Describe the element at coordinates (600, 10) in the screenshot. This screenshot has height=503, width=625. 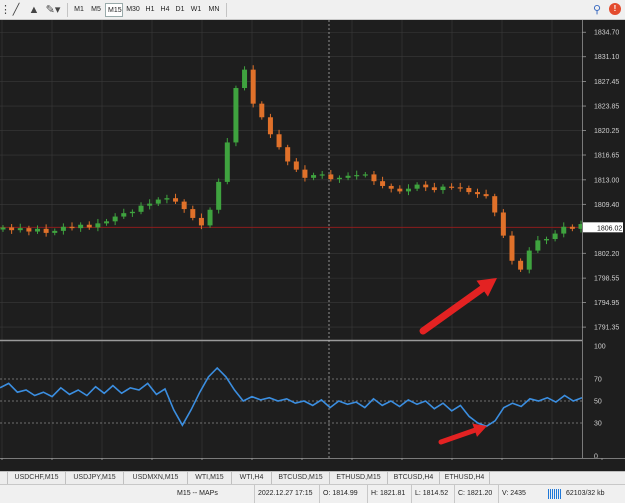
I see `search-icon: ⚲` at that location.